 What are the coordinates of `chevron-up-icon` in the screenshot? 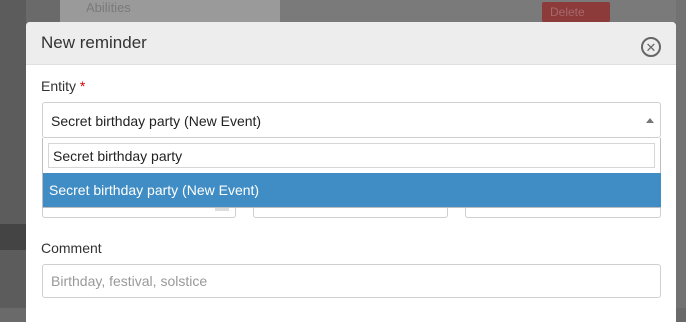 It's located at (650, 120).